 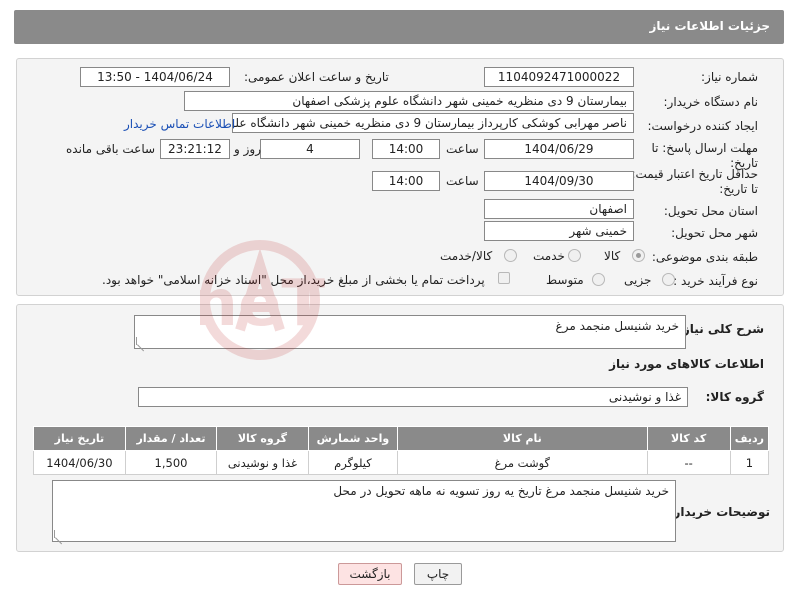 I want to click on need-number-label: شماره نیاز:, so click(x=729, y=77).